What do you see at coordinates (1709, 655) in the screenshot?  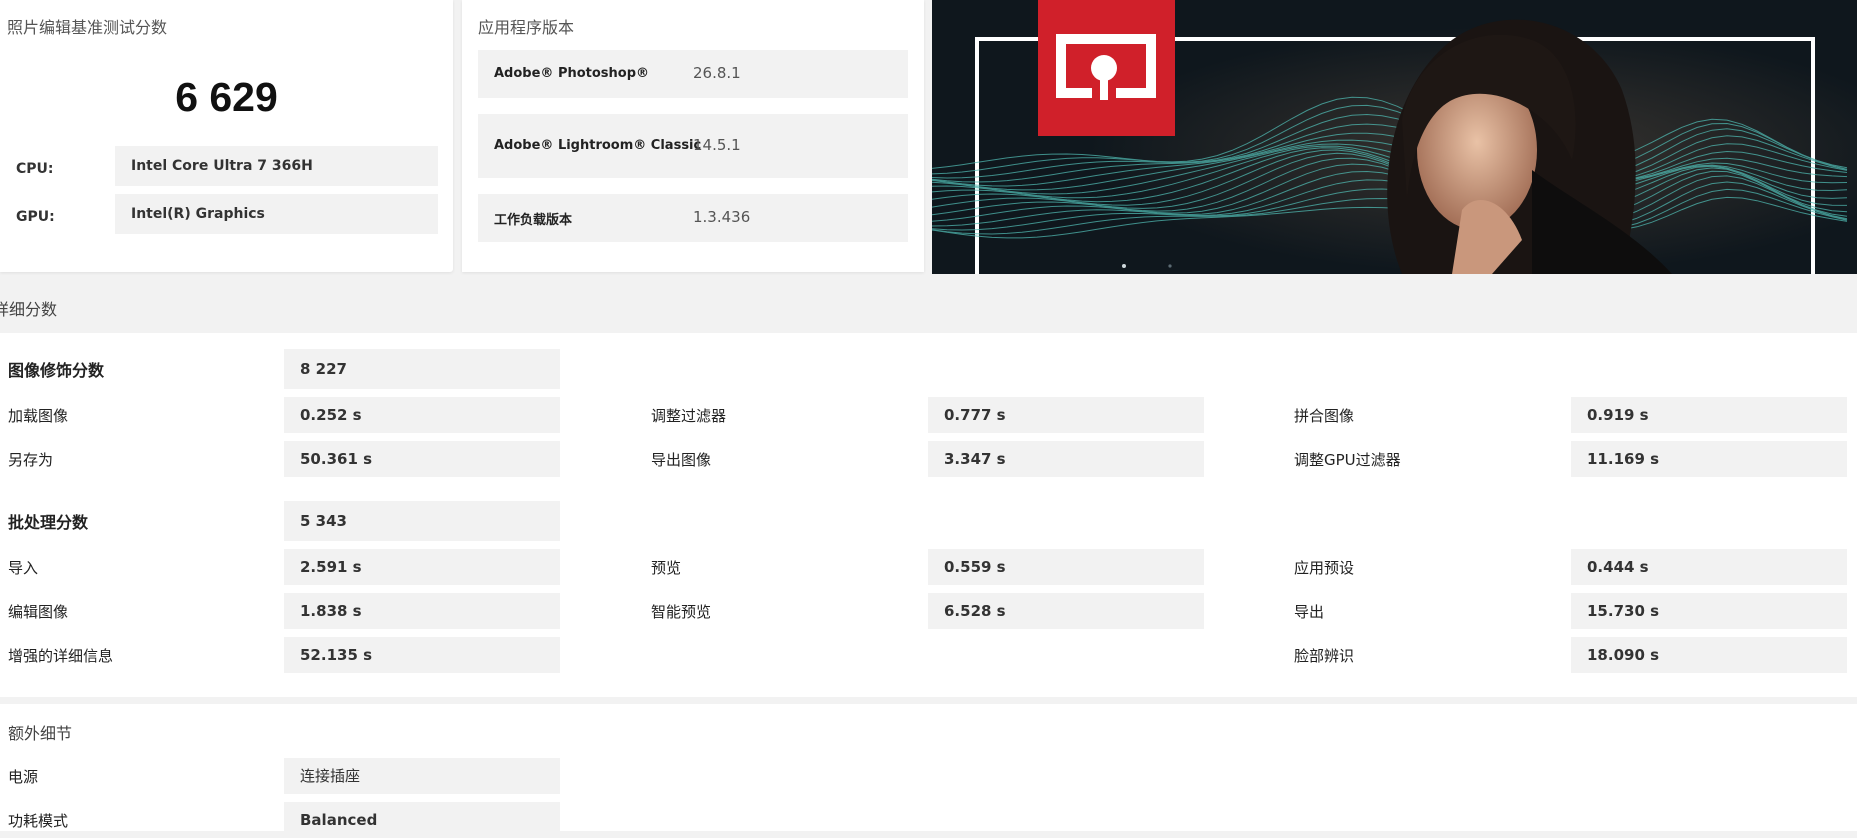 I see `metric-value: 18.090 s` at bounding box center [1709, 655].